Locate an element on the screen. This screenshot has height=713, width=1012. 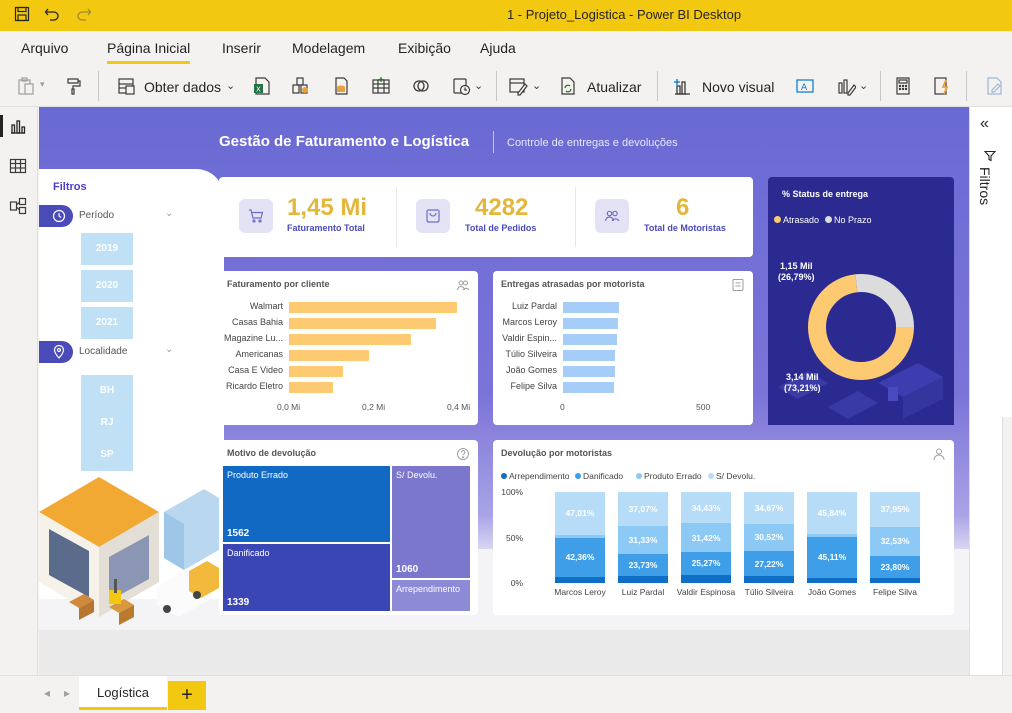
treemap-cell: Produto Errado 1562 is located at coordinates (306, 504).